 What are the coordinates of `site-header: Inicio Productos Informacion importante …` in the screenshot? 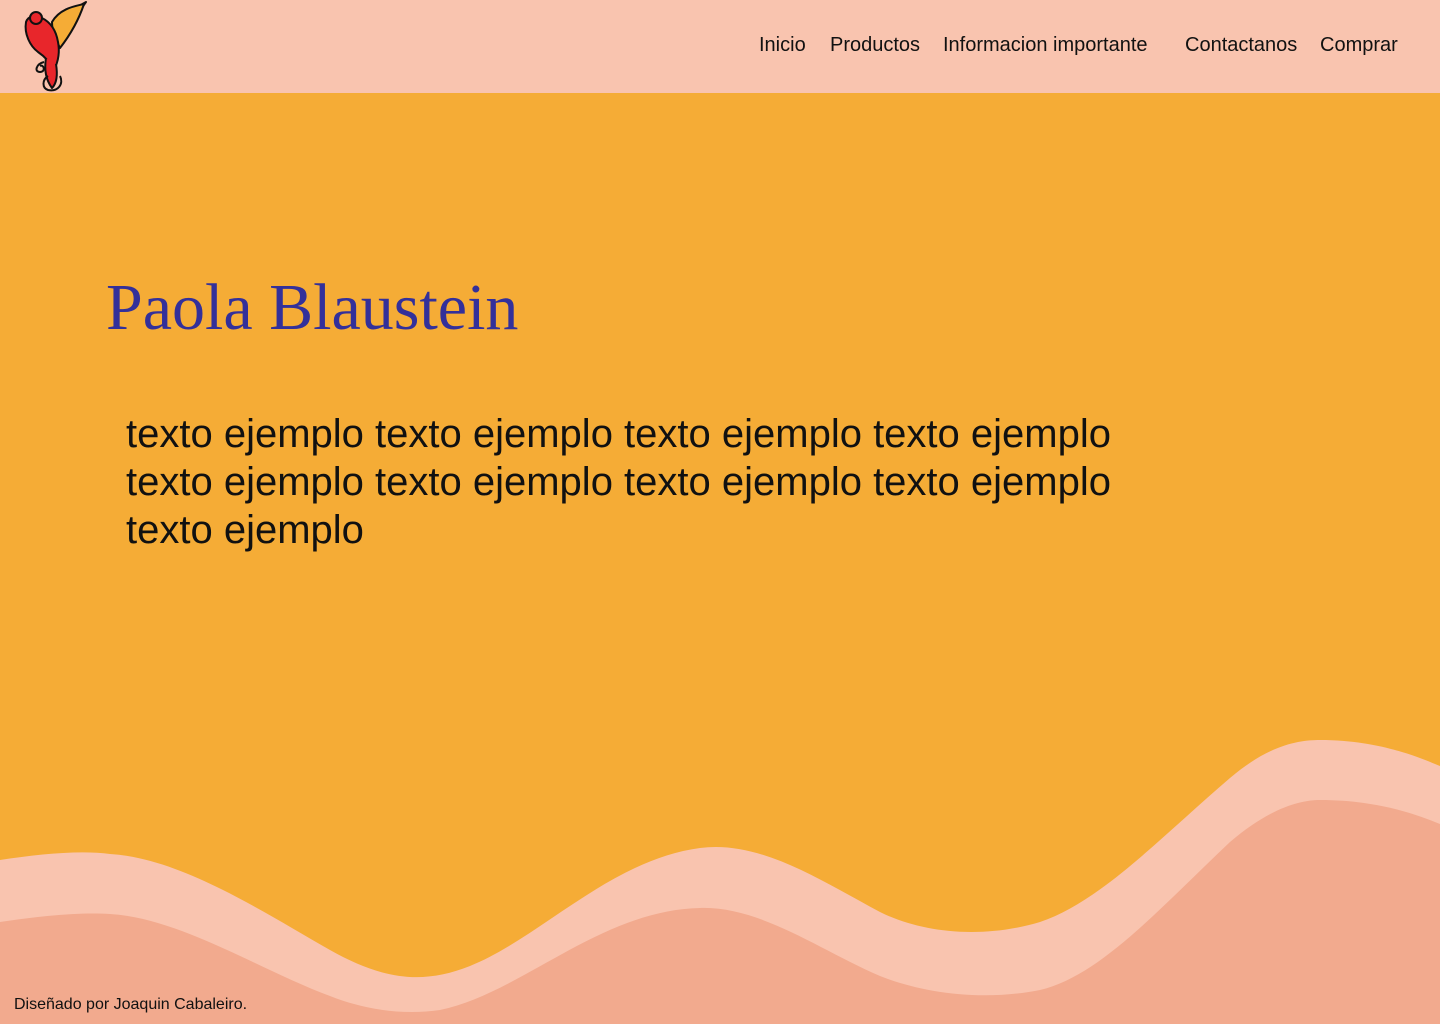 It's located at (720, 46).